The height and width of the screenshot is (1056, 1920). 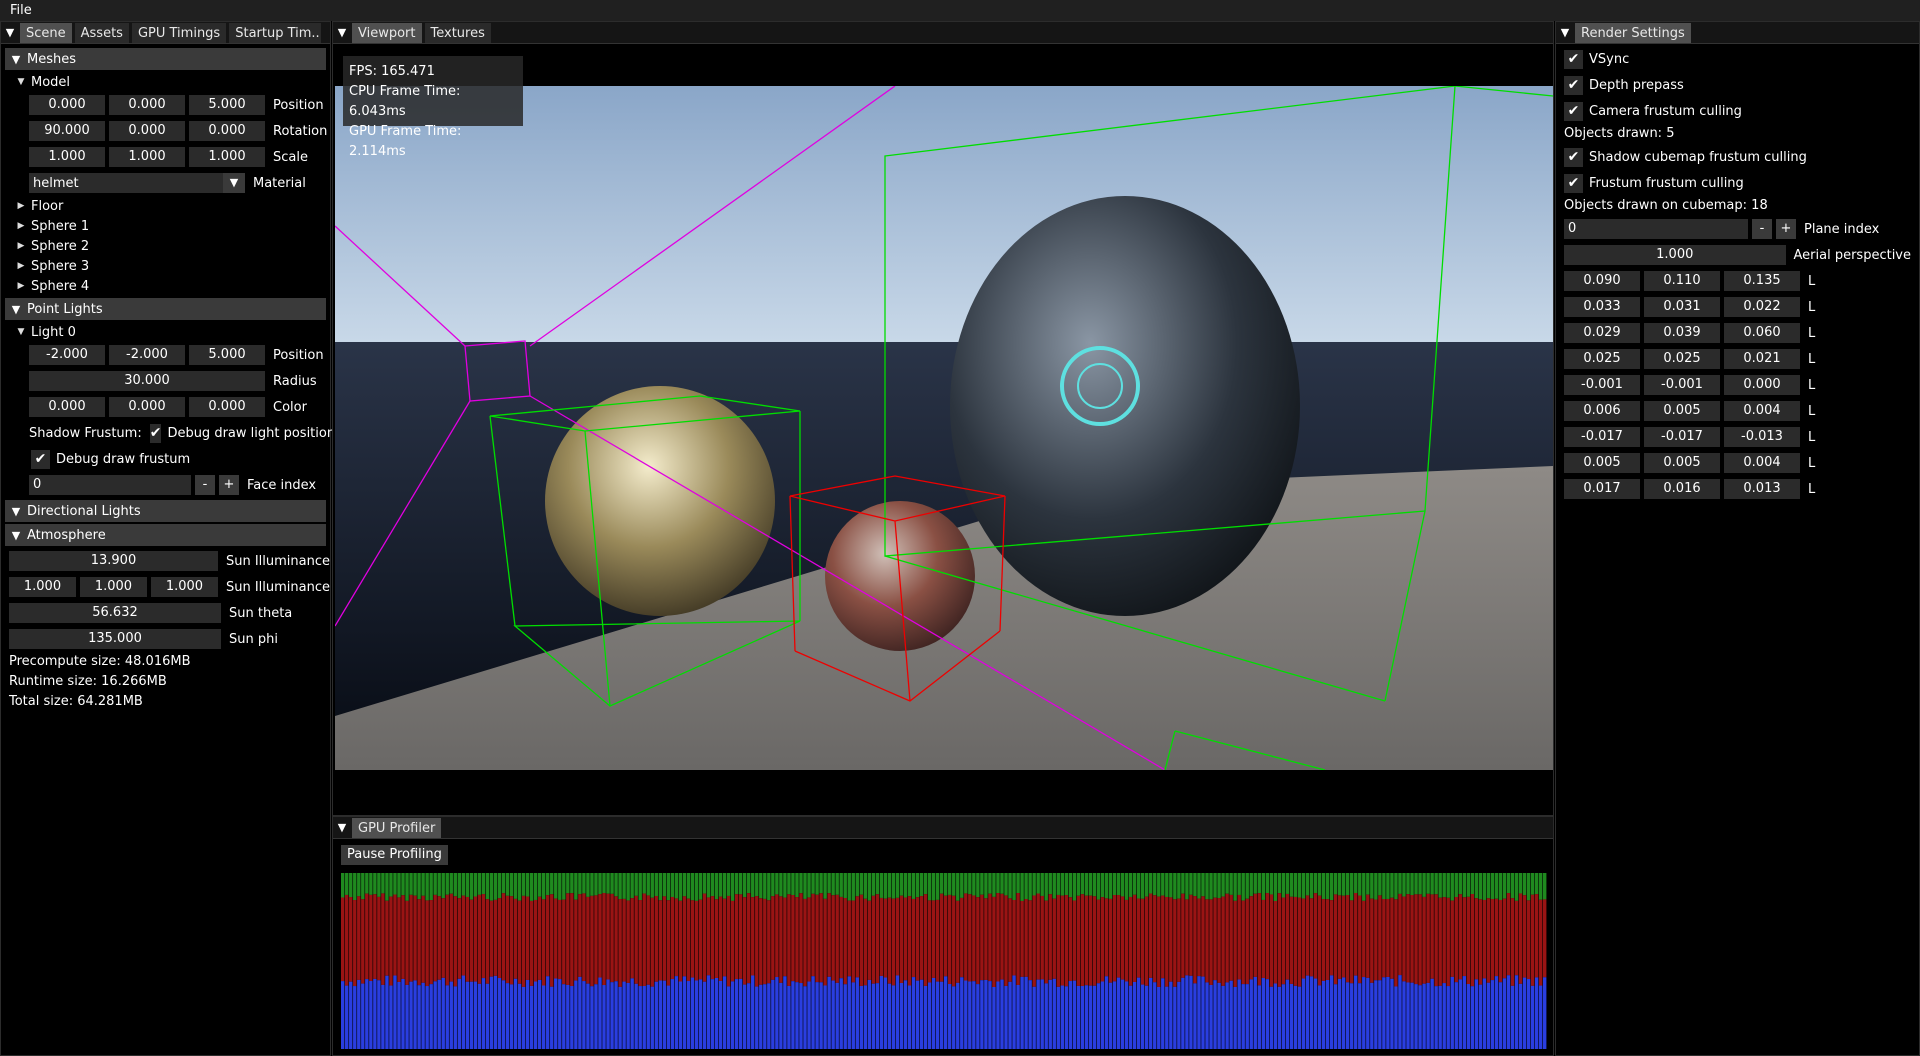 What do you see at coordinates (1602, 307) in the screenshot?
I see `l-coefficient-input: 0.033` at bounding box center [1602, 307].